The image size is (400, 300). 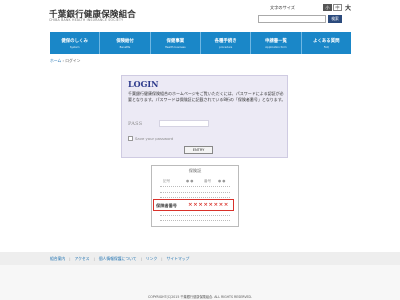 What do you see at coordinates (326, 47) in the screenshot?
I see `nav-item-sublabel: FAQ` at bounding box center [326, 47].